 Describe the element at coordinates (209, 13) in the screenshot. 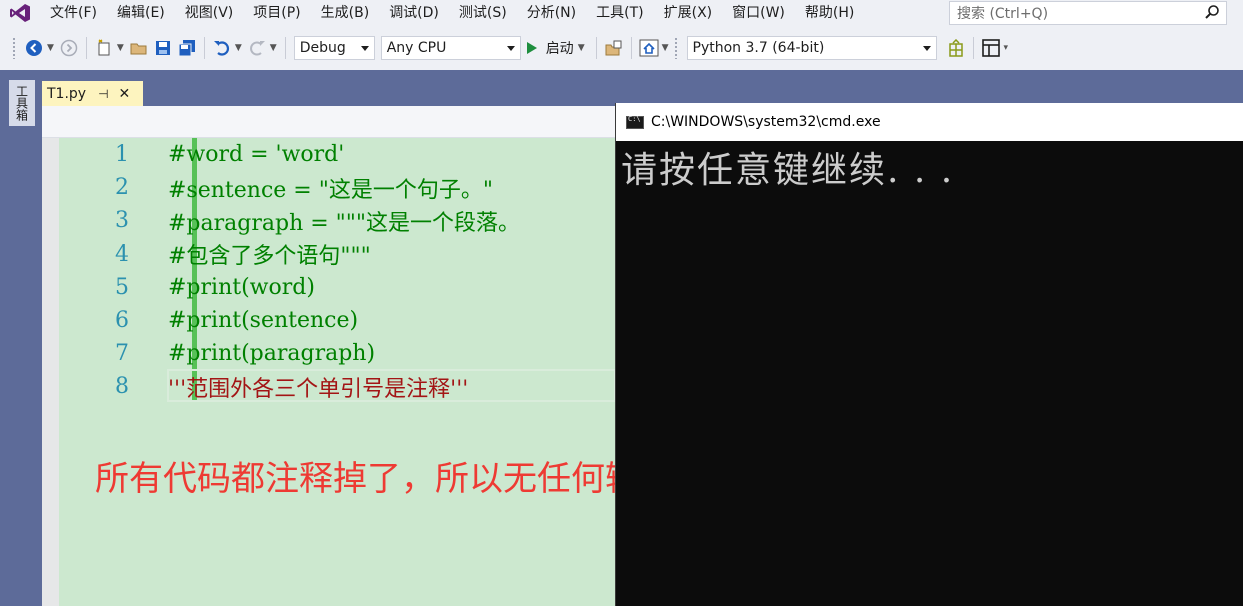

I see `menu-view: 视图(V)` at that location.